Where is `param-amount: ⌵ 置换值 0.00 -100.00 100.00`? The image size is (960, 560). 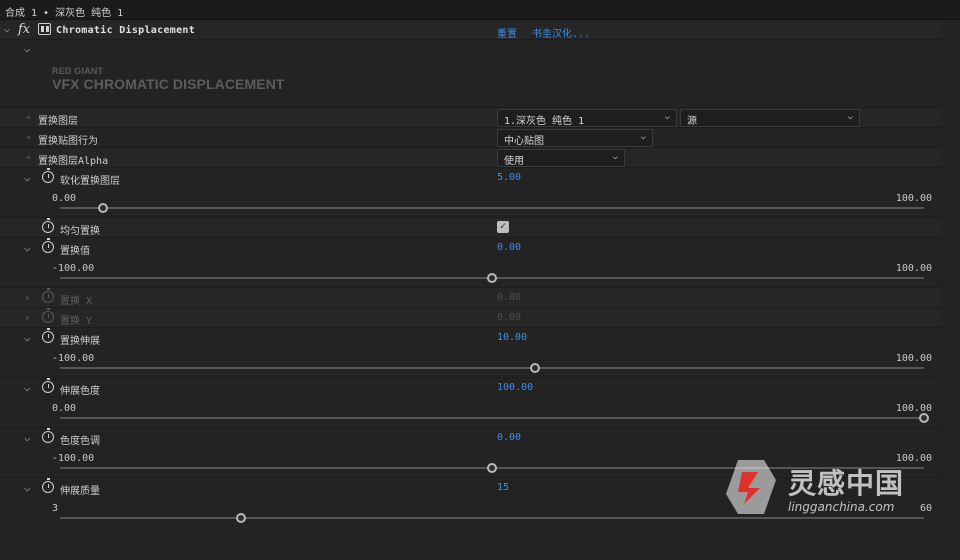 param-amount: ⌵ 置换值 0.00 -100.00 100.00 is located at coordinates (471, 262).